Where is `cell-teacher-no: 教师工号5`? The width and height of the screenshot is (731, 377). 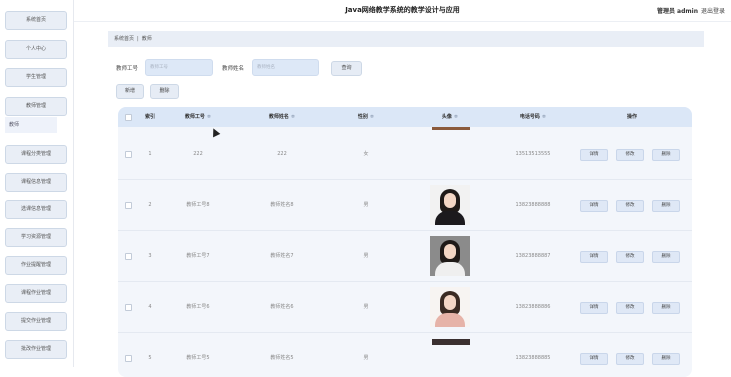 cell-teacher-no: 教师工号5 is located at coordinates (198, 358).